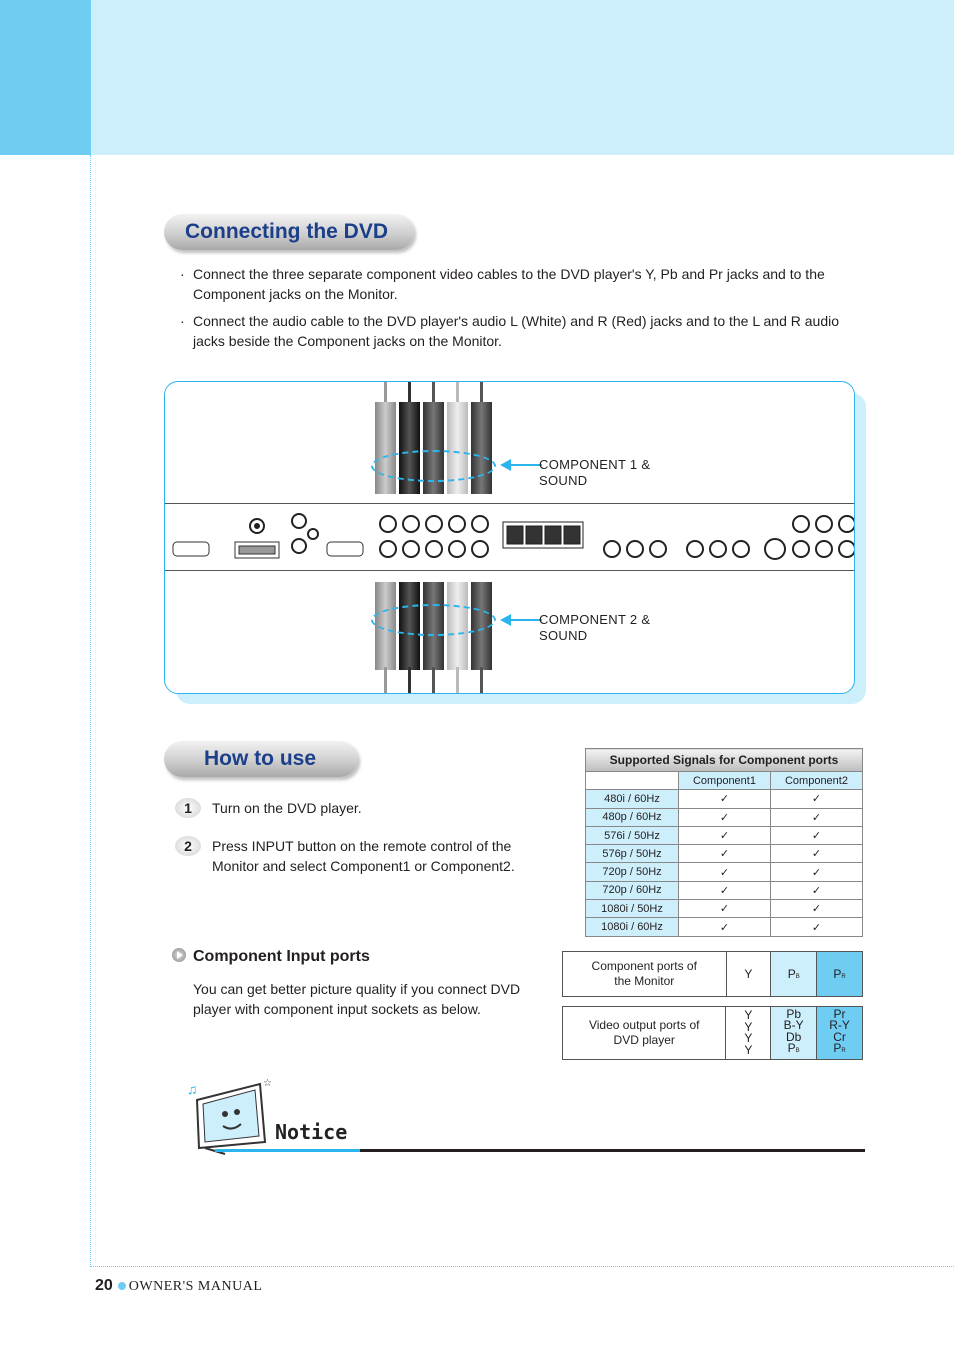  What do you see at coordinates (121, 1286) in the screenshot?
I see `footer-dot-icon` at bounding box center [121, 1286].